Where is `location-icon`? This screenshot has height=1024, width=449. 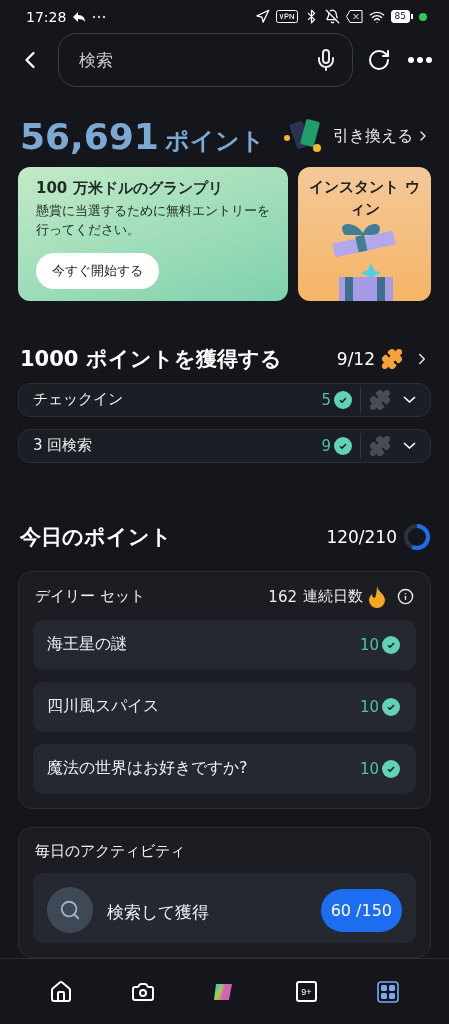 location-icon is located at coordinates (262, 17).